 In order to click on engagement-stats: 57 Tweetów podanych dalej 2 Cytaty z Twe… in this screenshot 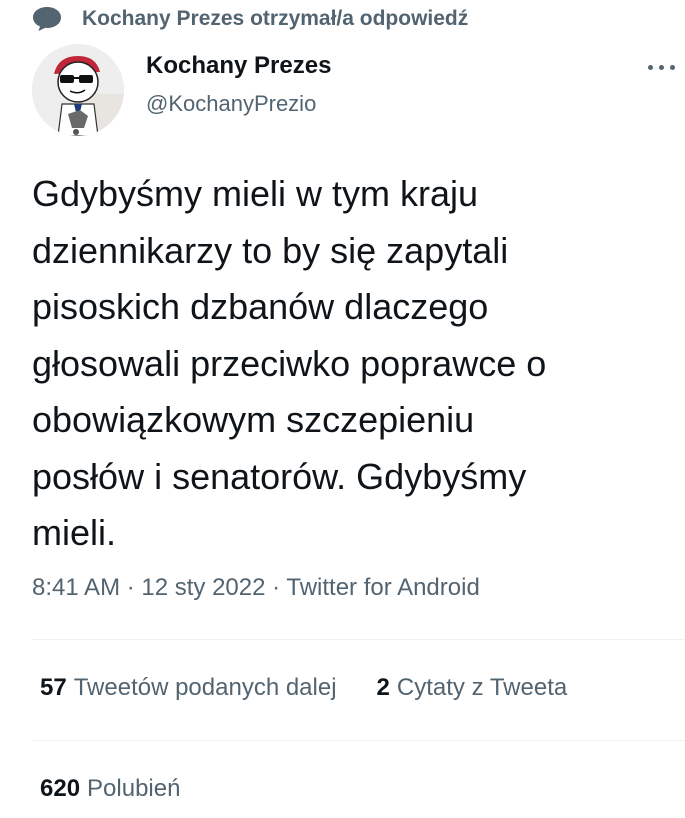, I will do `click(303, 688)`.